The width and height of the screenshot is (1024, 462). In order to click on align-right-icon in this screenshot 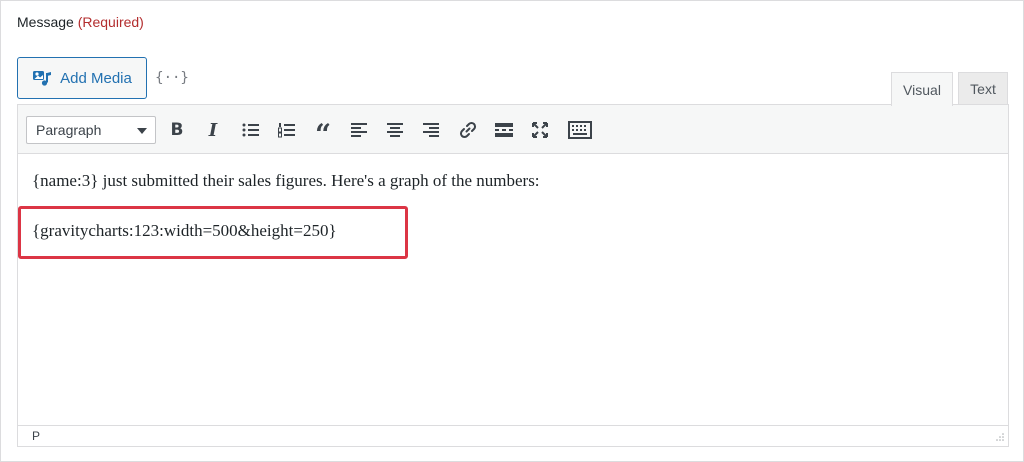, I will do `click(431, 130)`.